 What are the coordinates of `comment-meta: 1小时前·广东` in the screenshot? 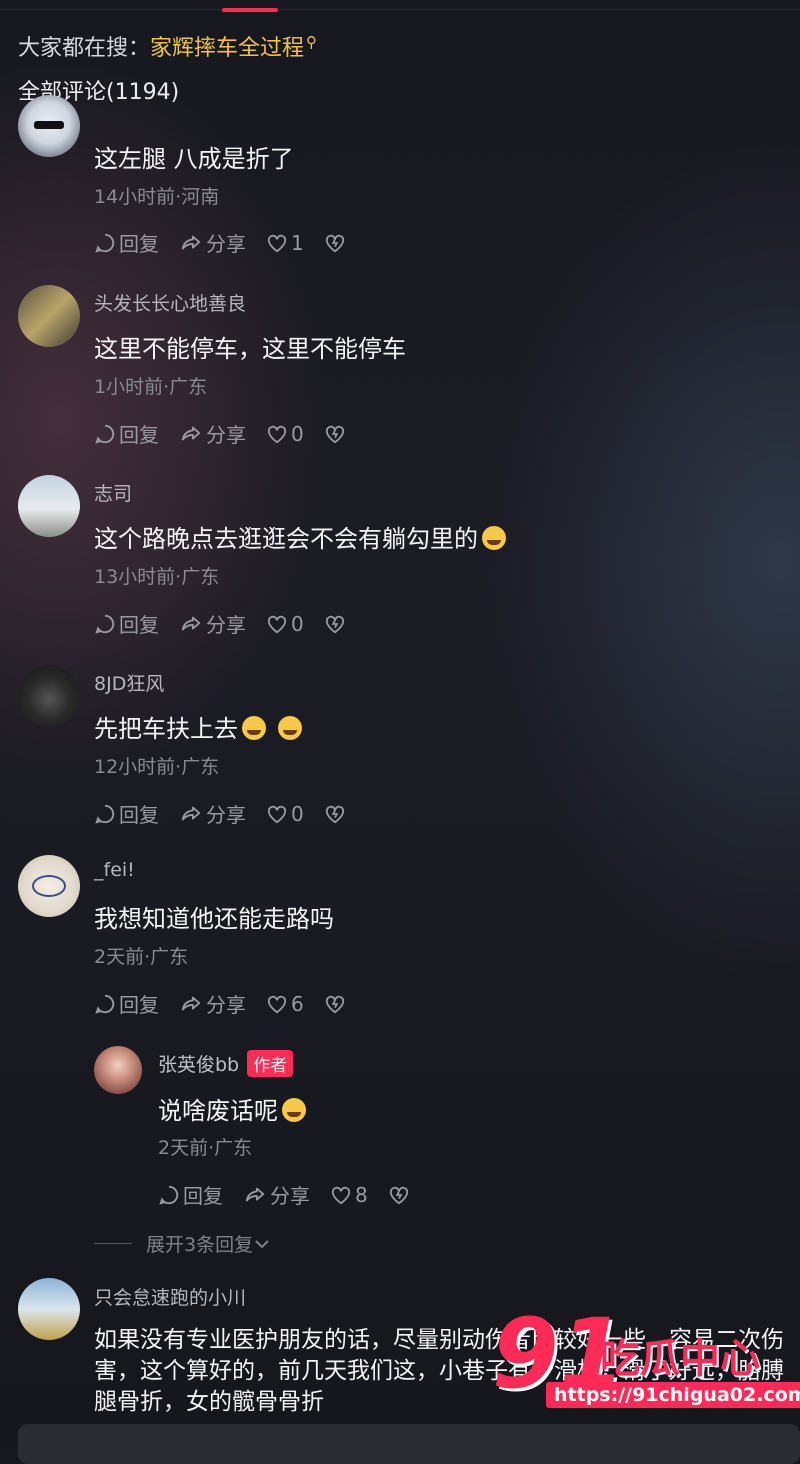 It's located at (151, 387).